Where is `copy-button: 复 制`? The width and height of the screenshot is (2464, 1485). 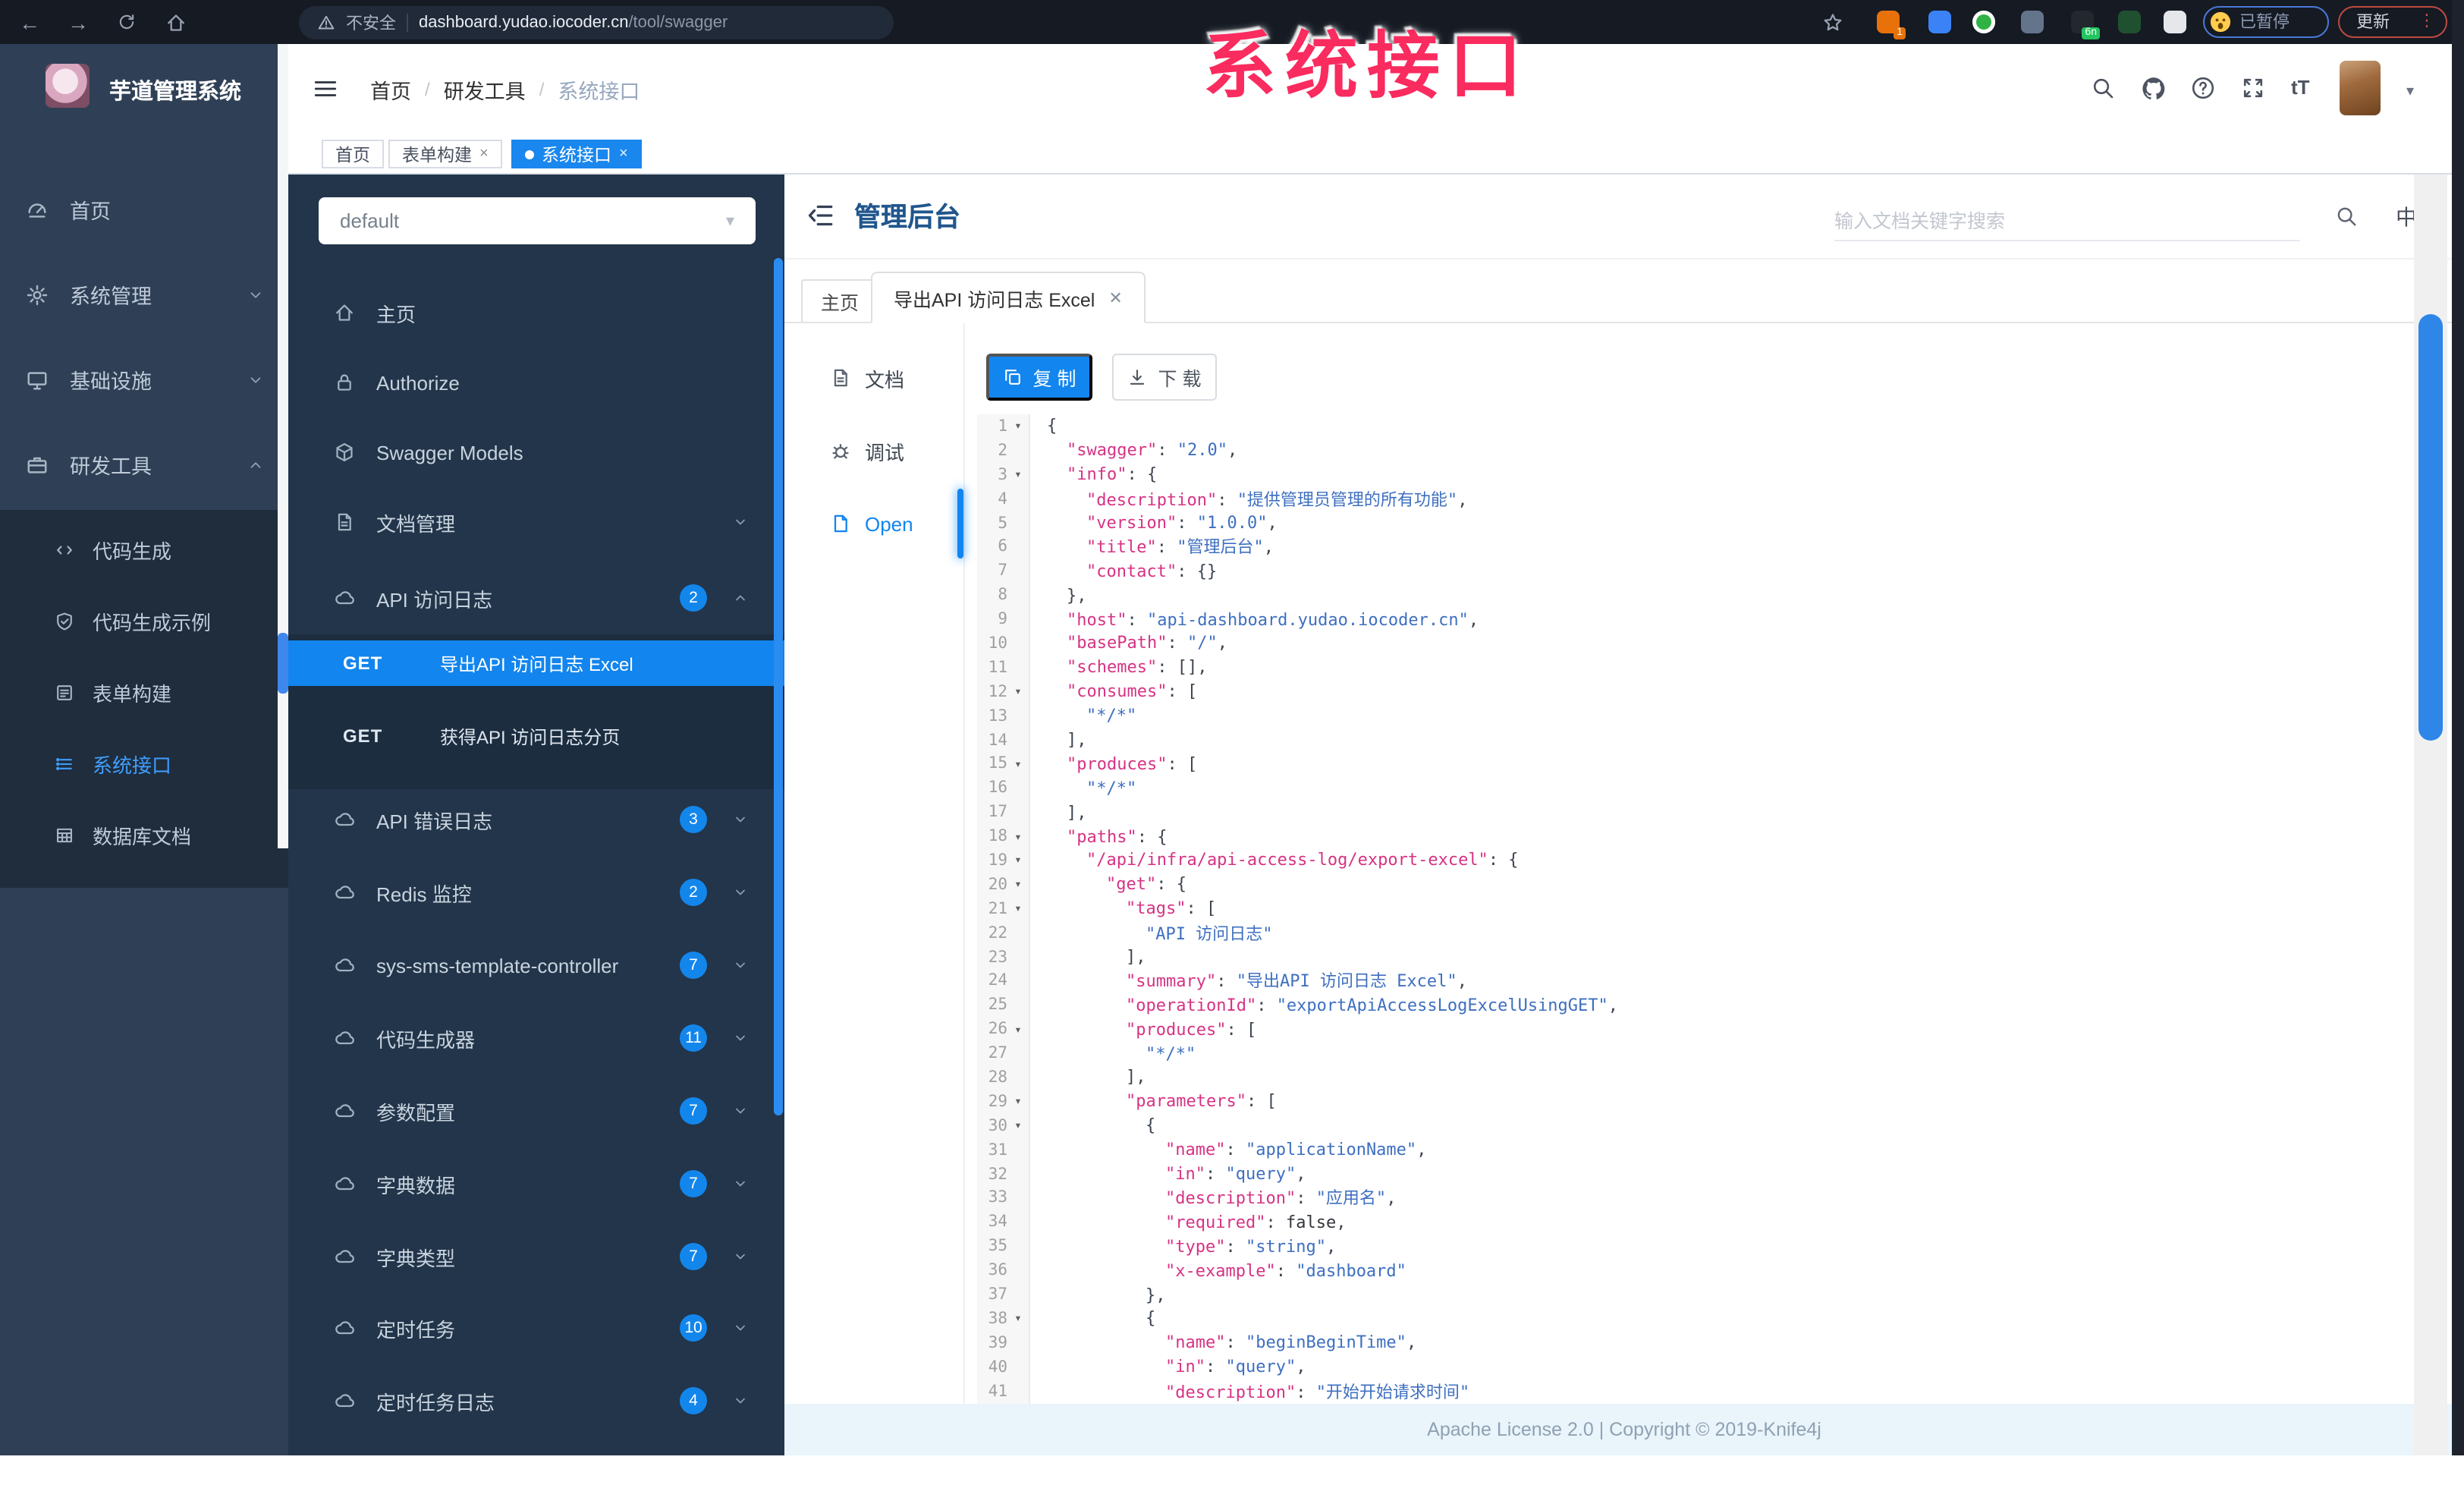 copy-button: 复 制 is located at coordinates (1039, 377).